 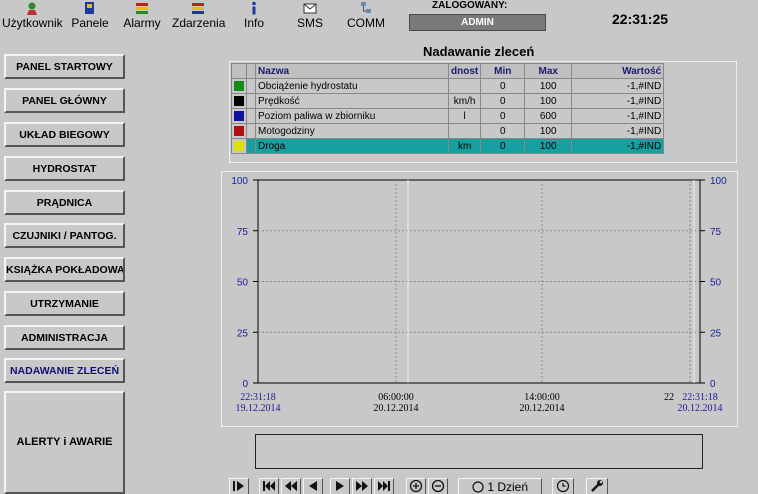 I want to click on y-tick-label-right: 75, so click(x=716, y=232).